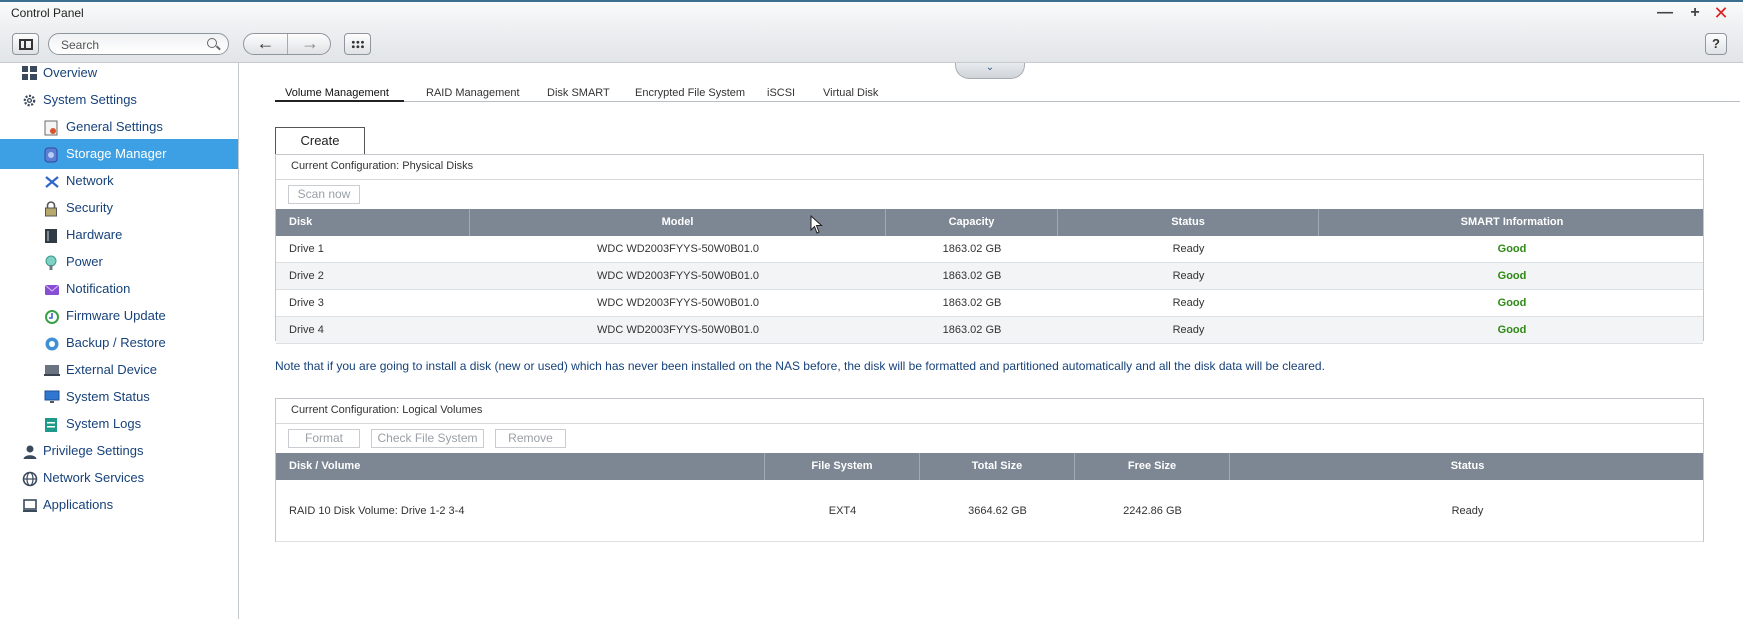 Image resolution: width=1743 pixels, height=619 pixels. I want to click on sidebar-item-power: Power, so click(119, 262).